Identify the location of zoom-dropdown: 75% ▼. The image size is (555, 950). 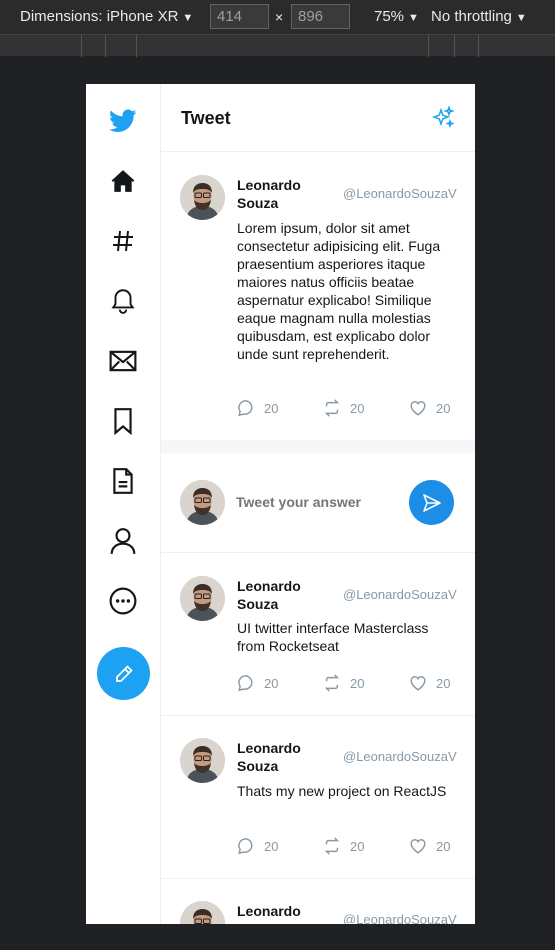
(396, 16).